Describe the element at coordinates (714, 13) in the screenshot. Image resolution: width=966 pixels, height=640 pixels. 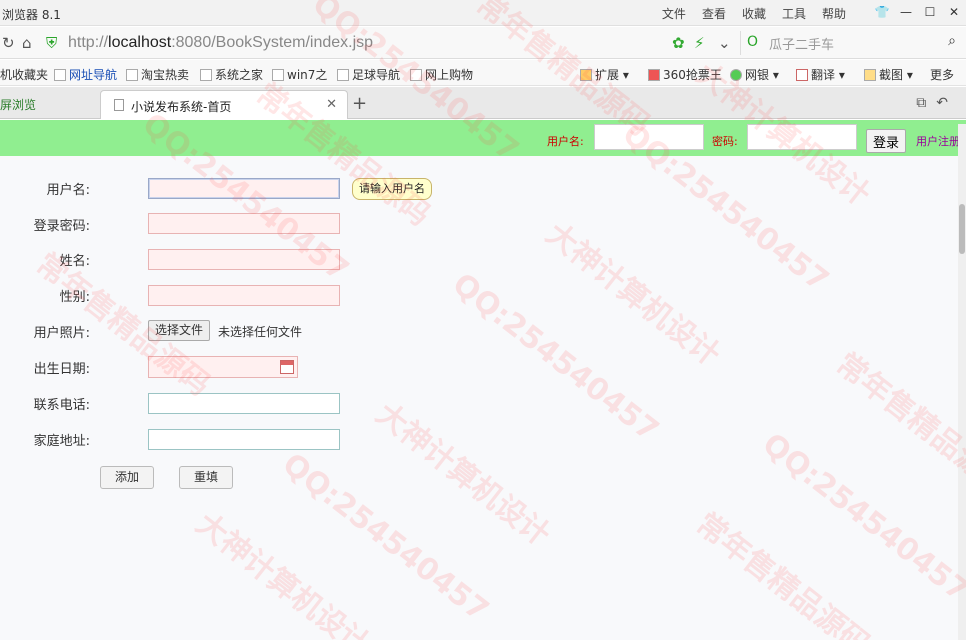
I see `menu-view: 查看` at that location.